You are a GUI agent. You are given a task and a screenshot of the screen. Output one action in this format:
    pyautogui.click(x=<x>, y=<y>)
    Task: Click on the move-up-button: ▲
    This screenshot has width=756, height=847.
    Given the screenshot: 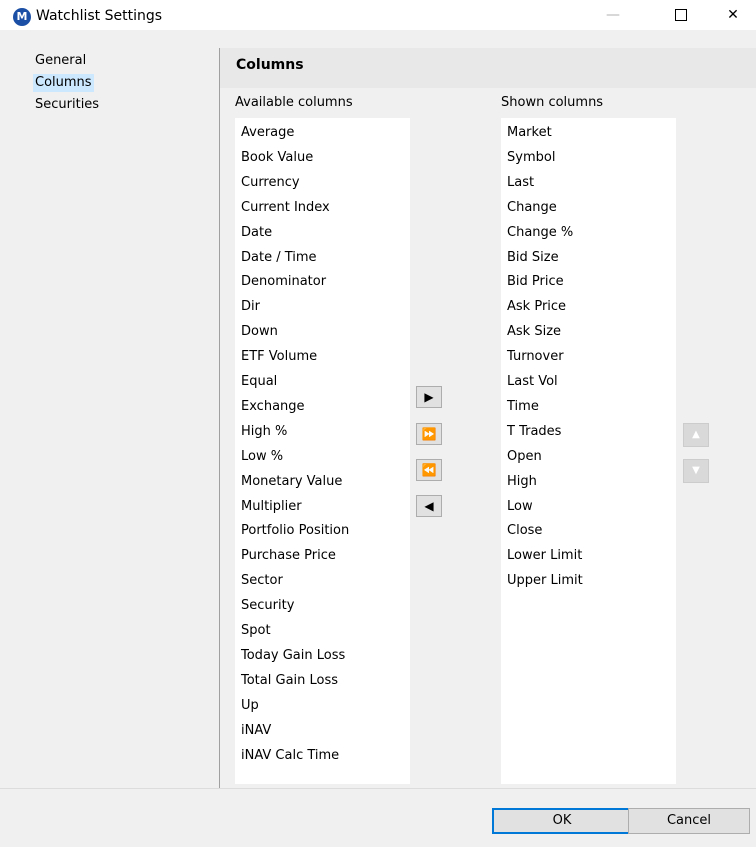 What is the action you would take?
    pyautogui.click(x=696, y=435)
    